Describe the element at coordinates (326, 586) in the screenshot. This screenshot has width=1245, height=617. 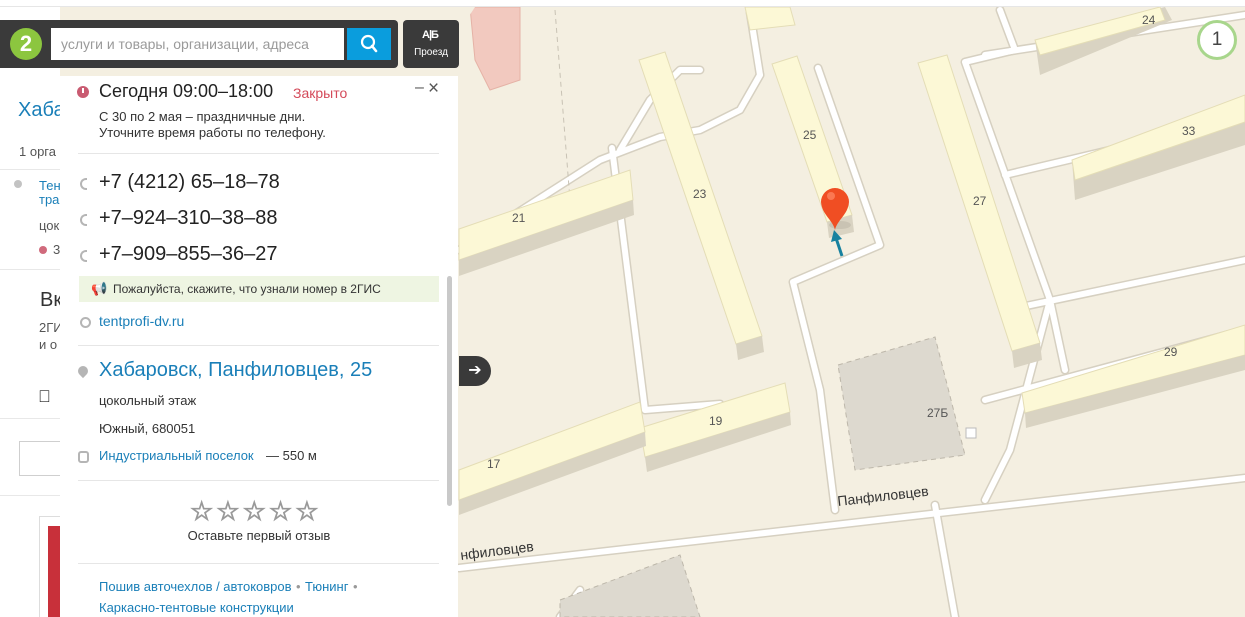
I see `rubric-link: Тюнинг` at that location.